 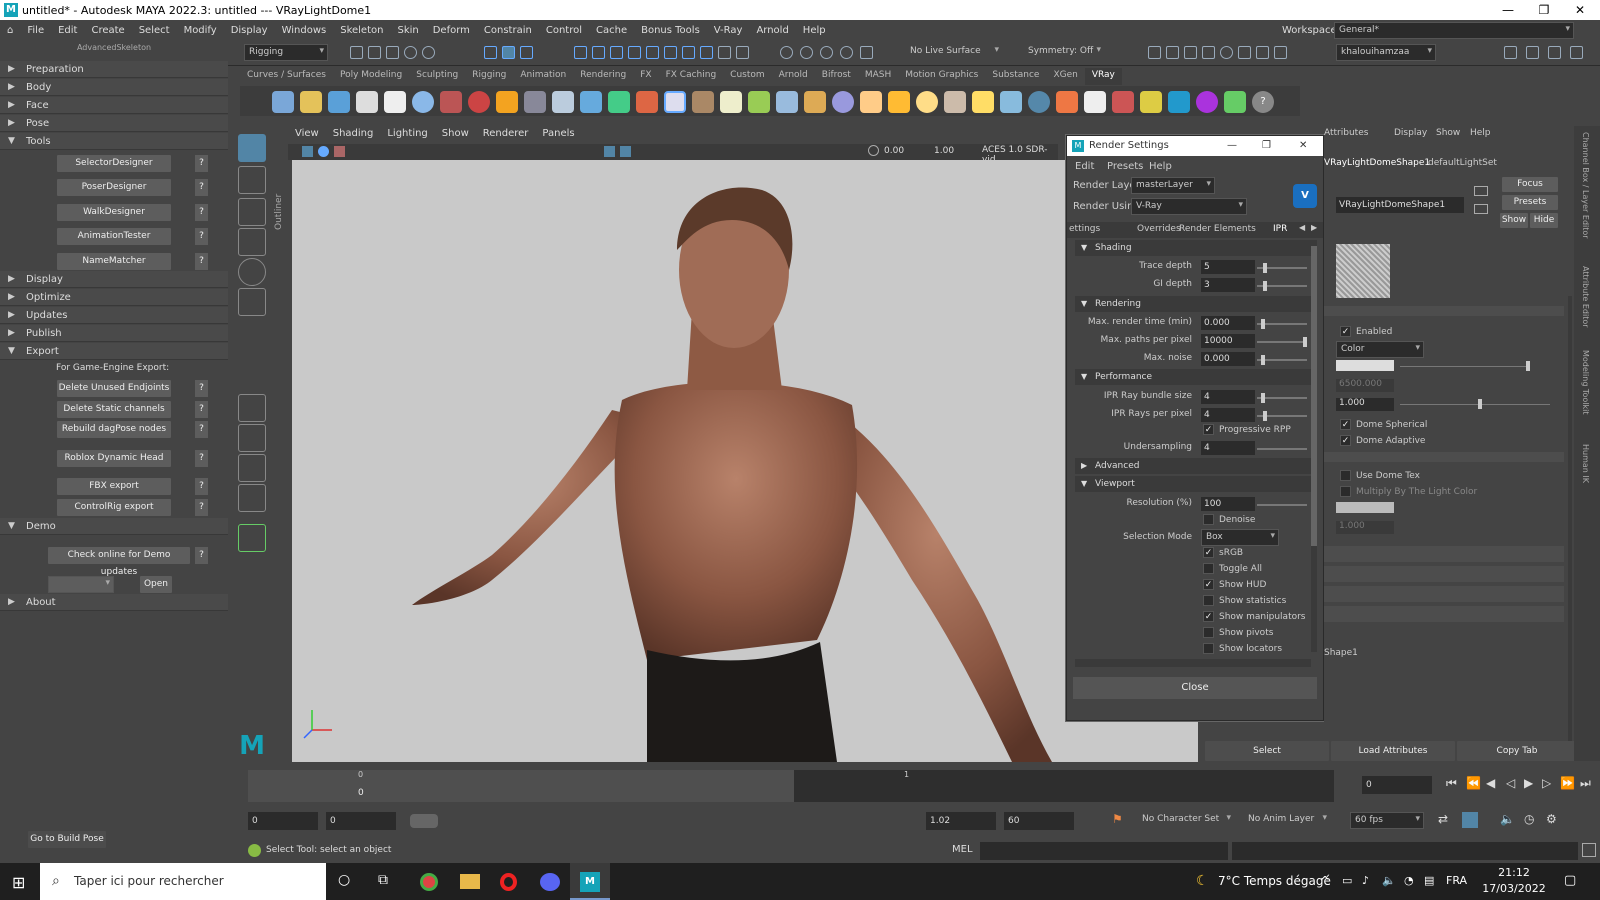 I want to click on menu-control: Control, so click(x=564, y=30).